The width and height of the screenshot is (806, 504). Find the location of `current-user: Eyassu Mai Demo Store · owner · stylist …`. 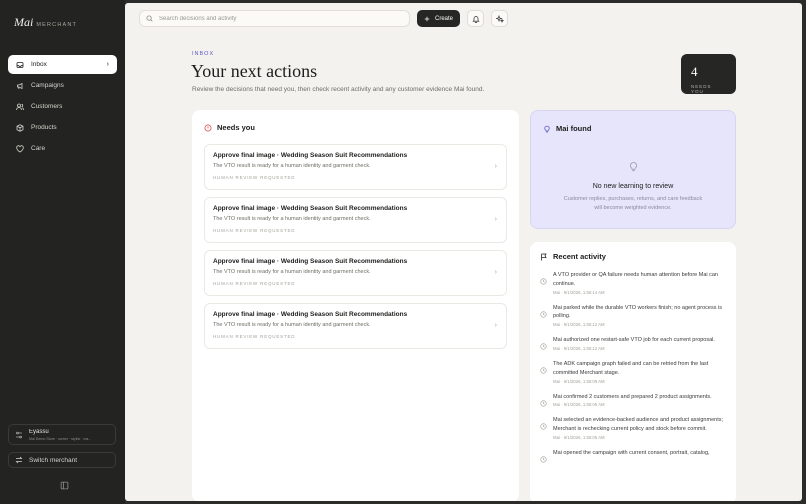

current-user: Eyassu Mai Demo Store · owner · stylist … is located at coordinates (62, 434).